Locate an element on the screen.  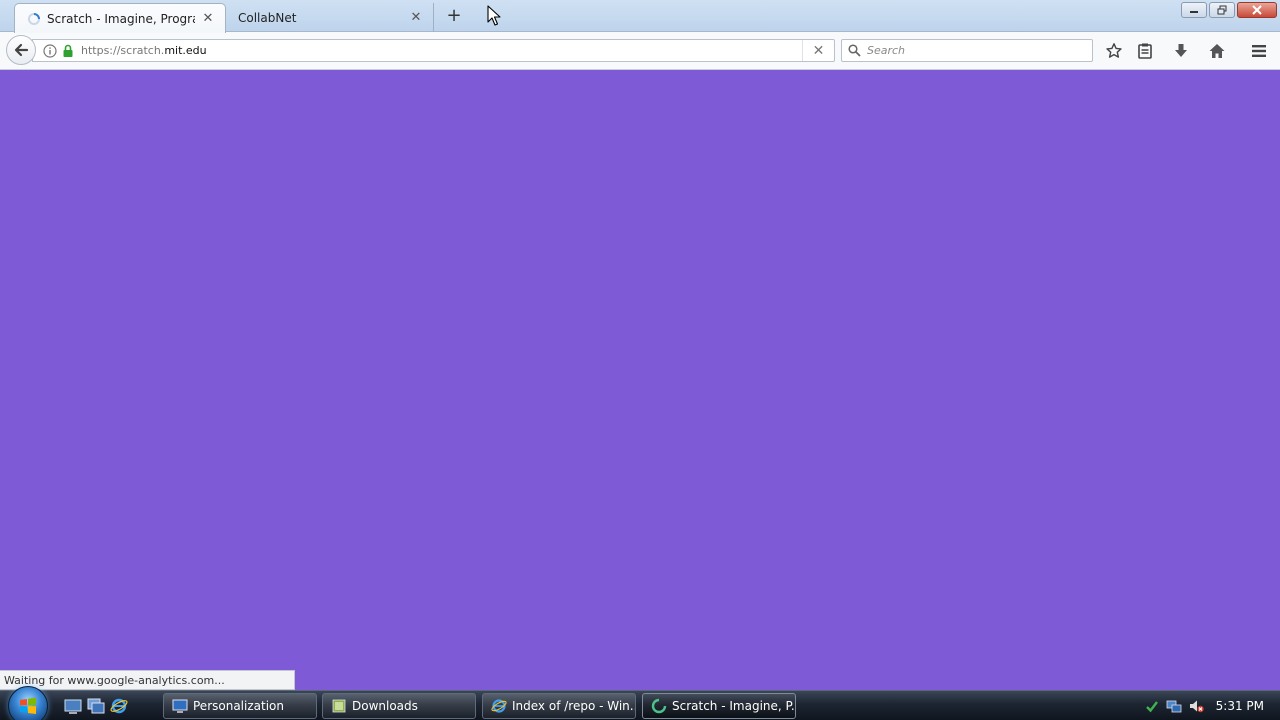
minimize-button is located at coordinates (1194, 10).